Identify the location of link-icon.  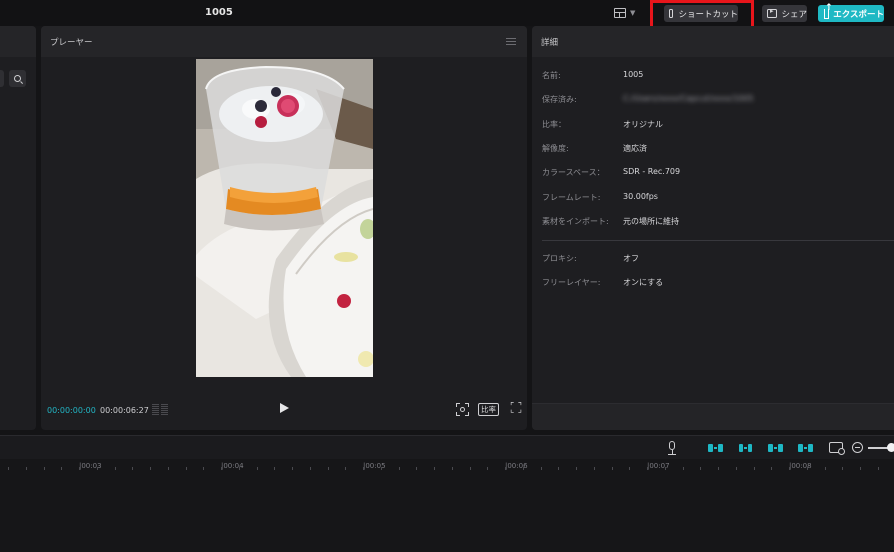
(775, 448).